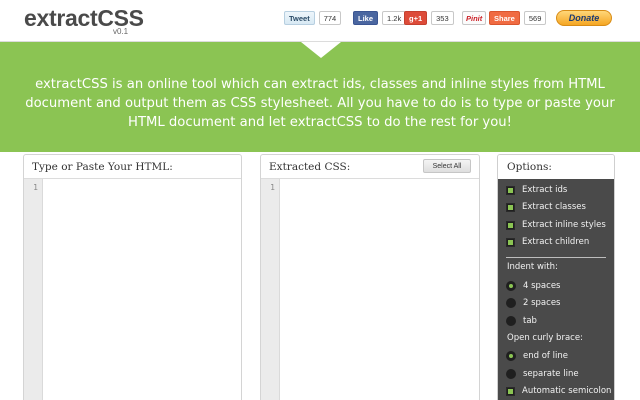 The width and height of the screenshot is (640, 400). I want to click on tweet-button: Tweet 774, so click(313, 18).